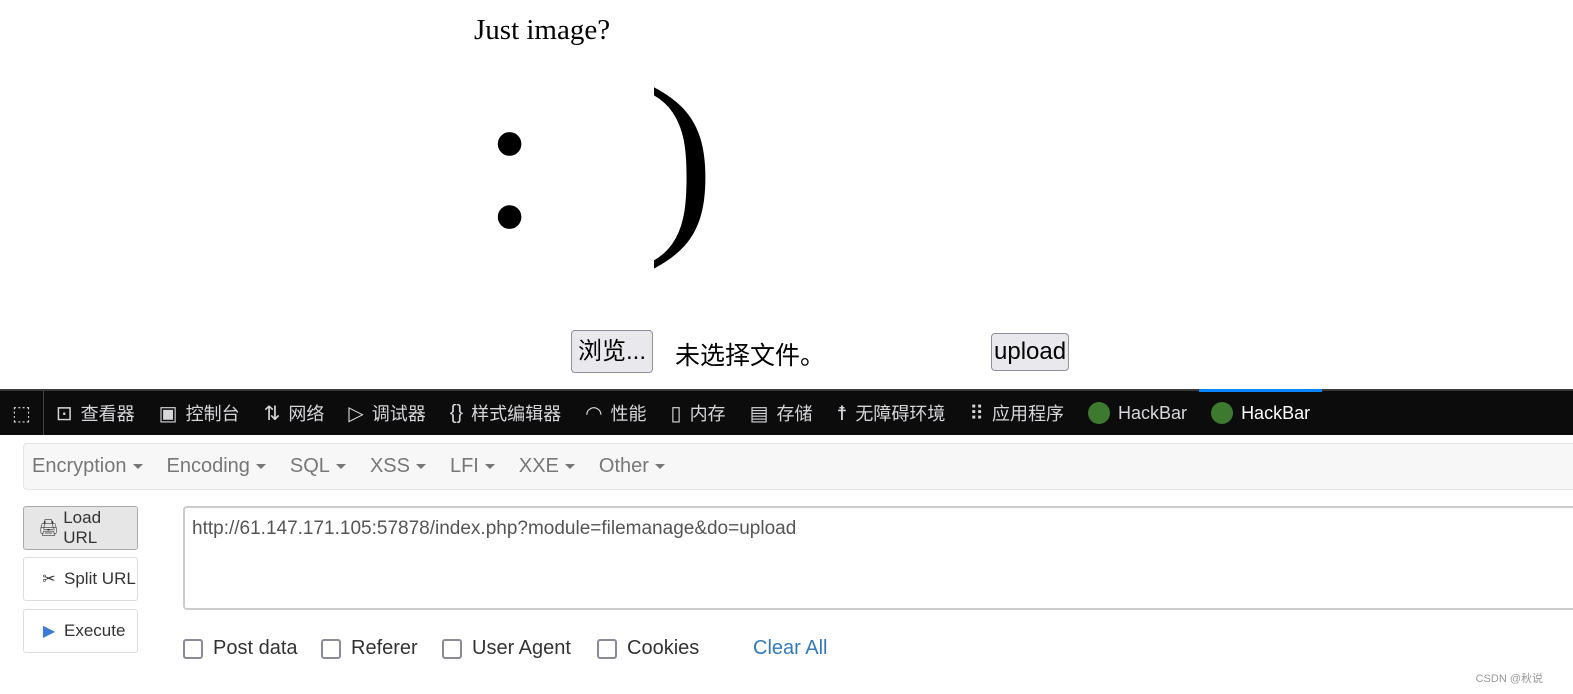 This screenshot has height=694, width=1573. What do you see at coordinates (750, 356) in the screenshot?
I see `file-status: 未选择文件。` at bounding box center [750, 356].